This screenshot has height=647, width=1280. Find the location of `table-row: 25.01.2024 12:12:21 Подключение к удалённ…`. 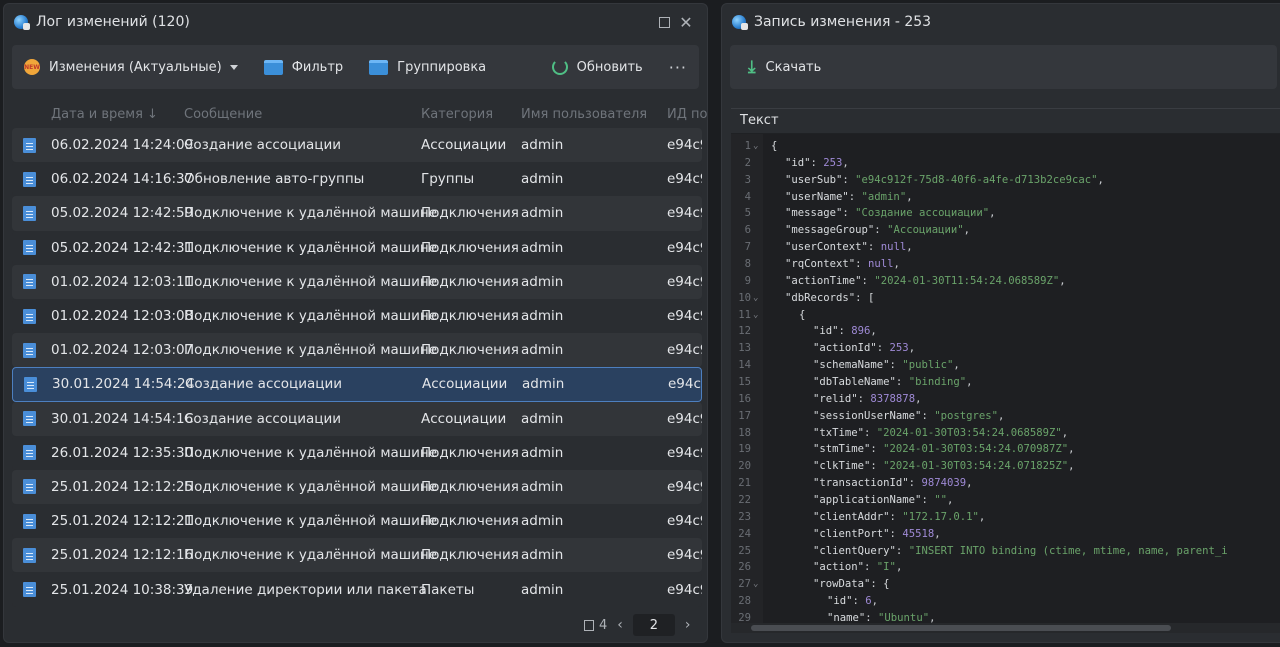

table-row: 25.01.2024 12:12:21 Подключение к удалённ… is located at coordinates (357, 521).